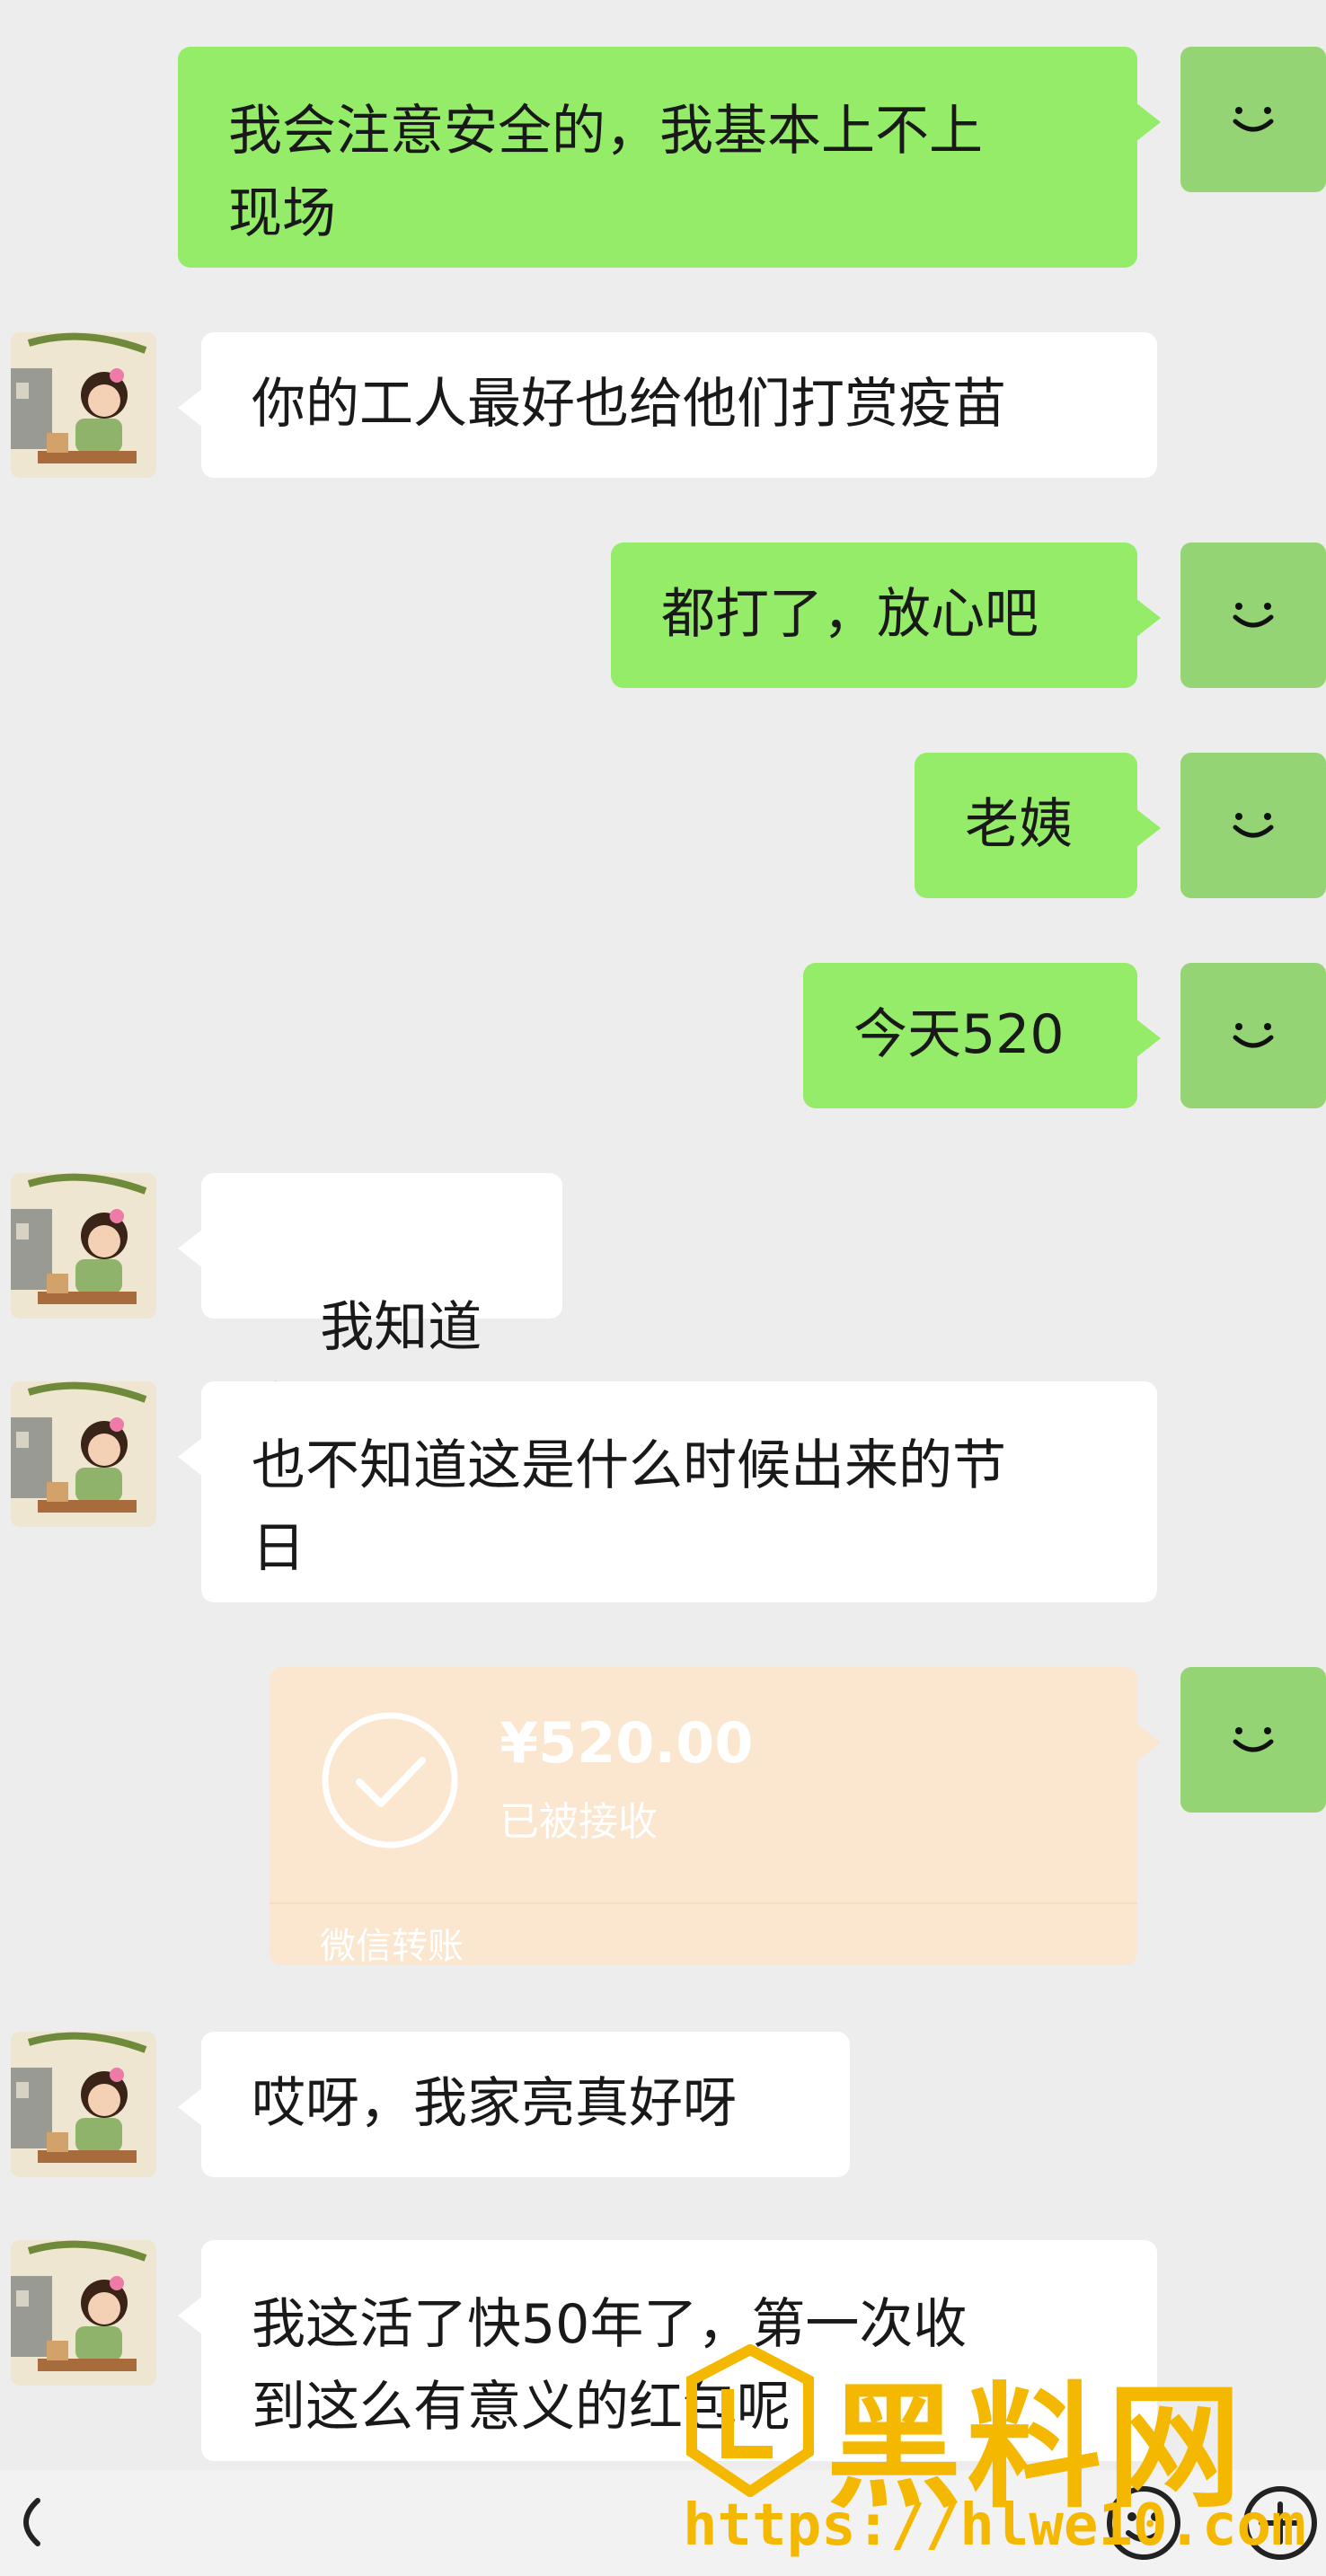 Image resolution: width=1326 pixels, height=2576 pixels. Describe the element at coordinates (994, 2525) in the screenshot. I see `watermark-url: https://hlwe10.com` at that location.